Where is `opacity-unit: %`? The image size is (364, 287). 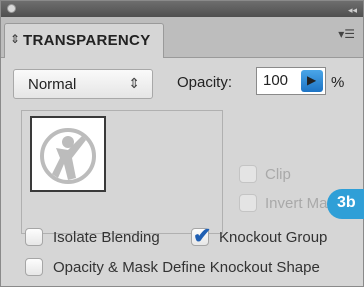
opacity-unit: % is located at coordinates (338, 82).